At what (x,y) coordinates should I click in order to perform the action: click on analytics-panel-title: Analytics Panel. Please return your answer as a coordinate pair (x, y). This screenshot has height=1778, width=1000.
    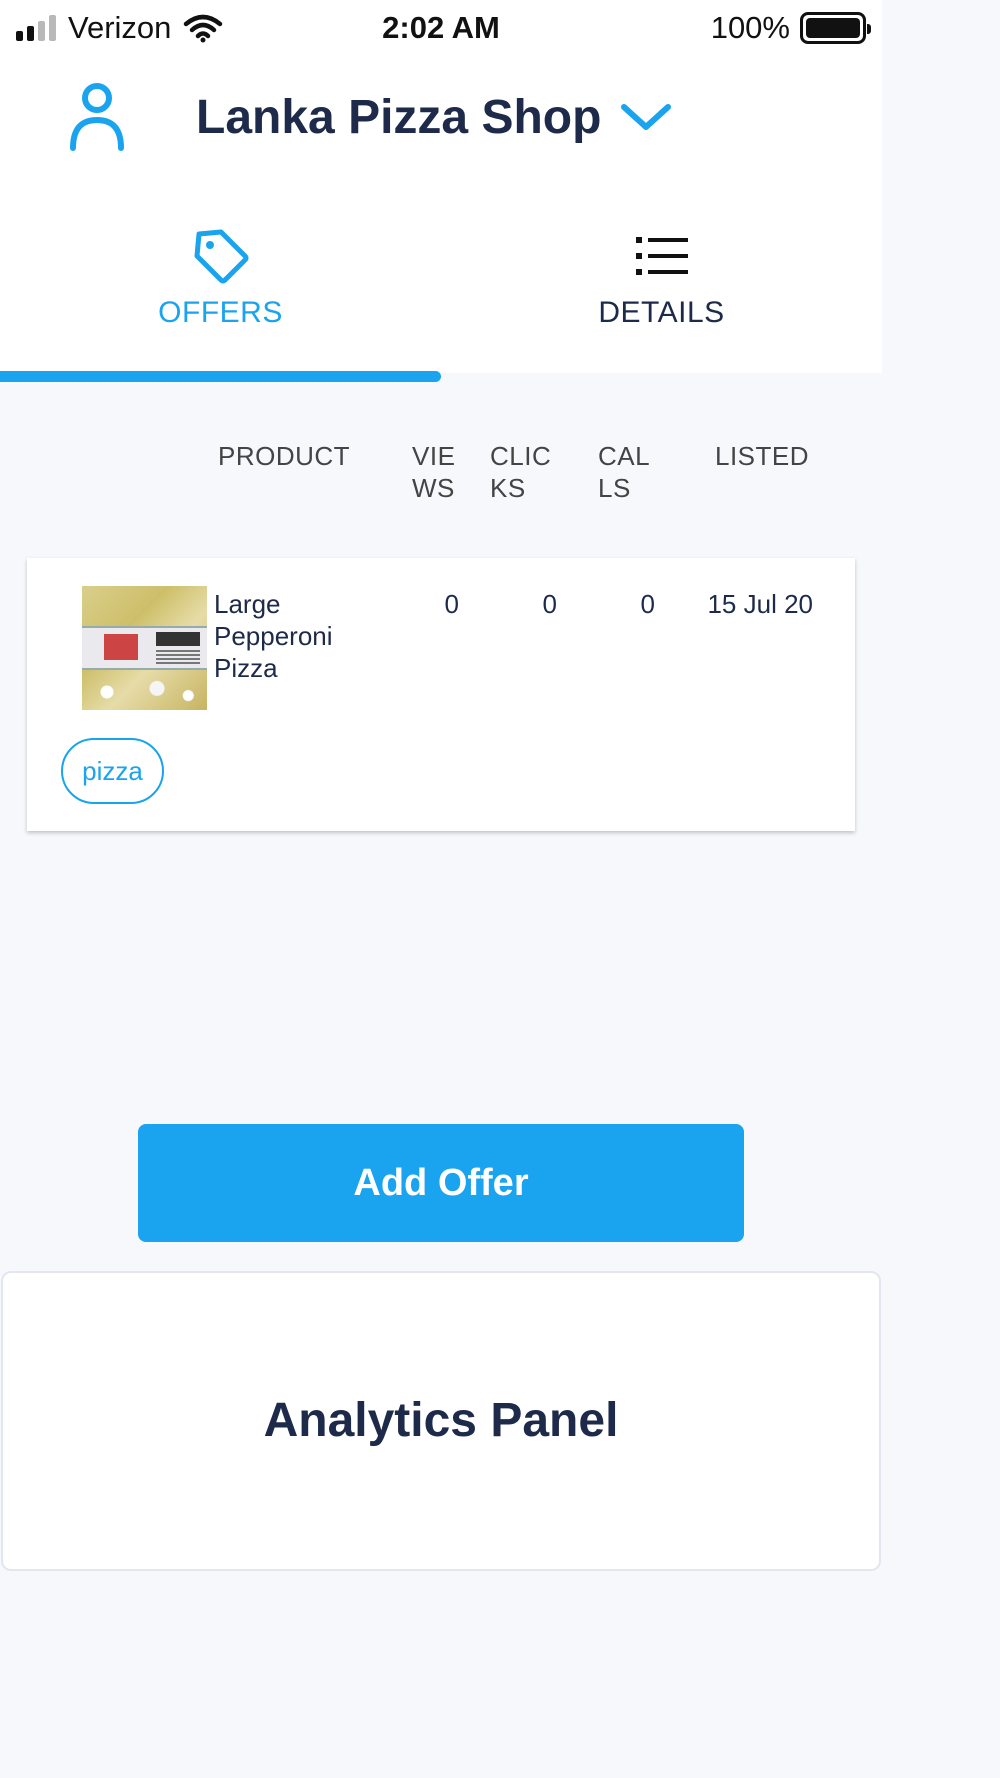
    Looking at the image, I should click on (441, 1420).